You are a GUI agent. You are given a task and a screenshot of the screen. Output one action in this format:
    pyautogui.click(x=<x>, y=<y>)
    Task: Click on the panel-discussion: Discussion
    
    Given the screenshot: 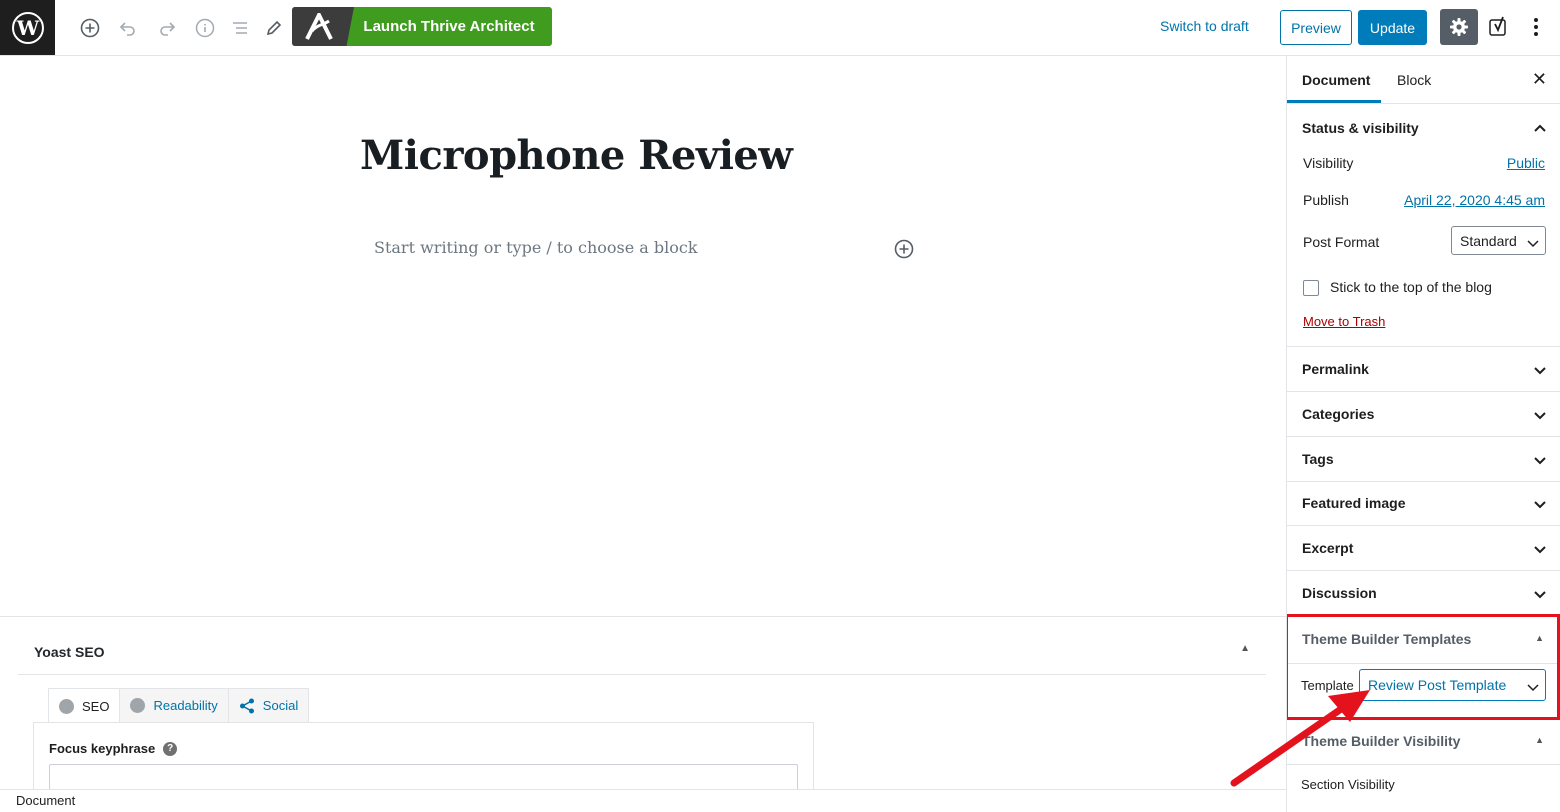 What is the action you would take?
    pyautogui.click(x=1423, y=593)
    